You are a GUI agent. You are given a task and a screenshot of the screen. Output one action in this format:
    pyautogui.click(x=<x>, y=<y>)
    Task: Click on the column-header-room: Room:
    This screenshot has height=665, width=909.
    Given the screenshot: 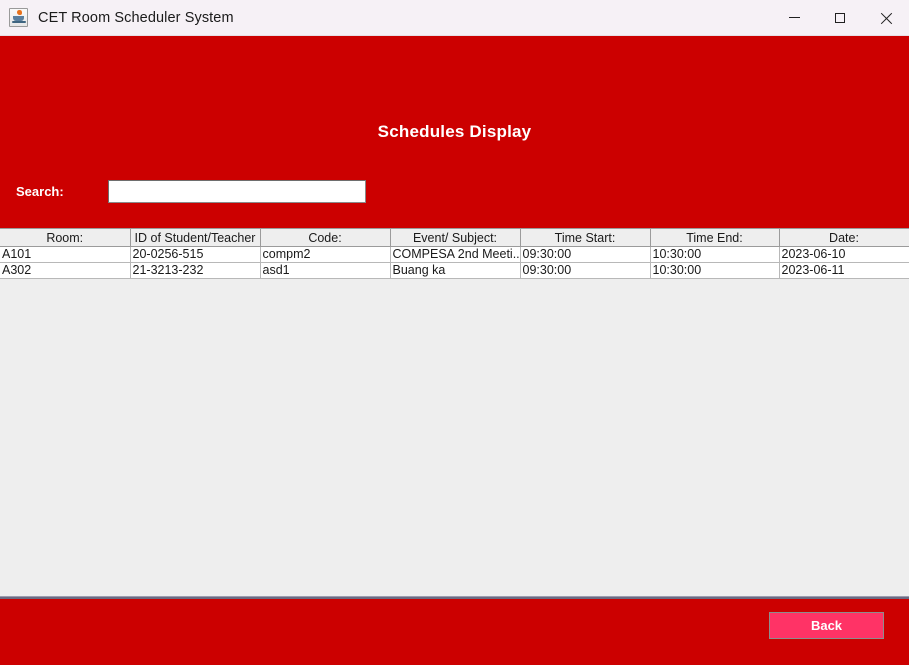 What is the action you would take?
    pyautogui.click(x=65, y=237)
    